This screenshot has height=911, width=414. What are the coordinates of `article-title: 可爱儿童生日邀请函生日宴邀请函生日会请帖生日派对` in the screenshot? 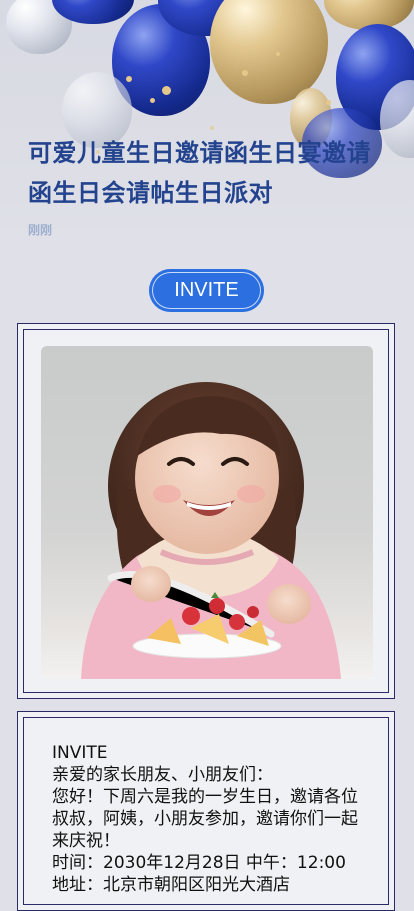 It's located at (199, 173).